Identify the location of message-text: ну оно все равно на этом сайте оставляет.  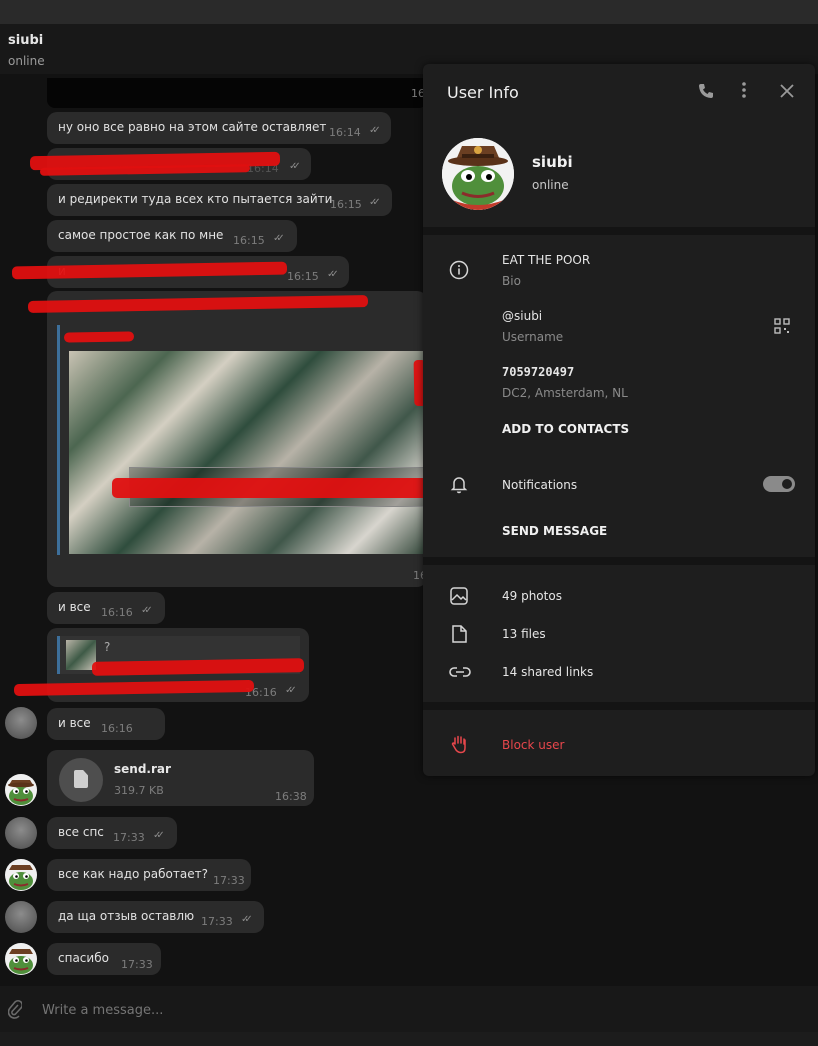
(192, 127).